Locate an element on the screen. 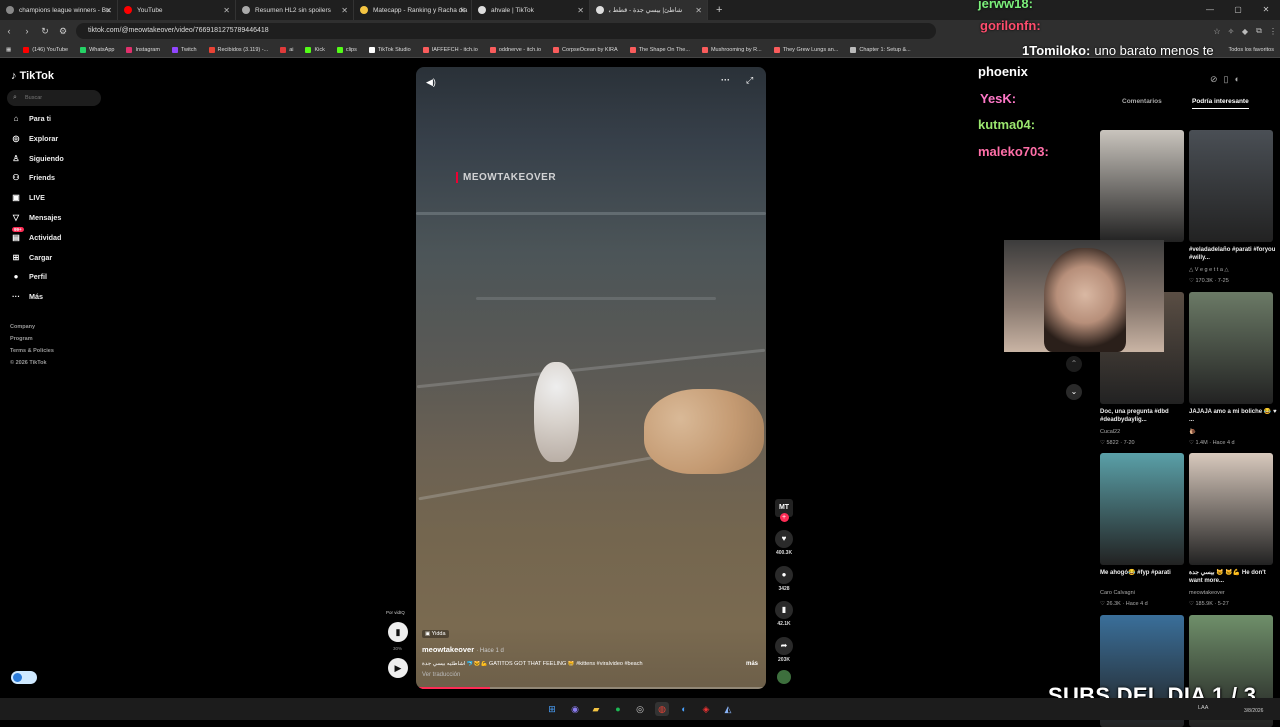 This screenshot has width=1280, height=727. close-window-icon: ✕ is located at coordinates (1266, 10).